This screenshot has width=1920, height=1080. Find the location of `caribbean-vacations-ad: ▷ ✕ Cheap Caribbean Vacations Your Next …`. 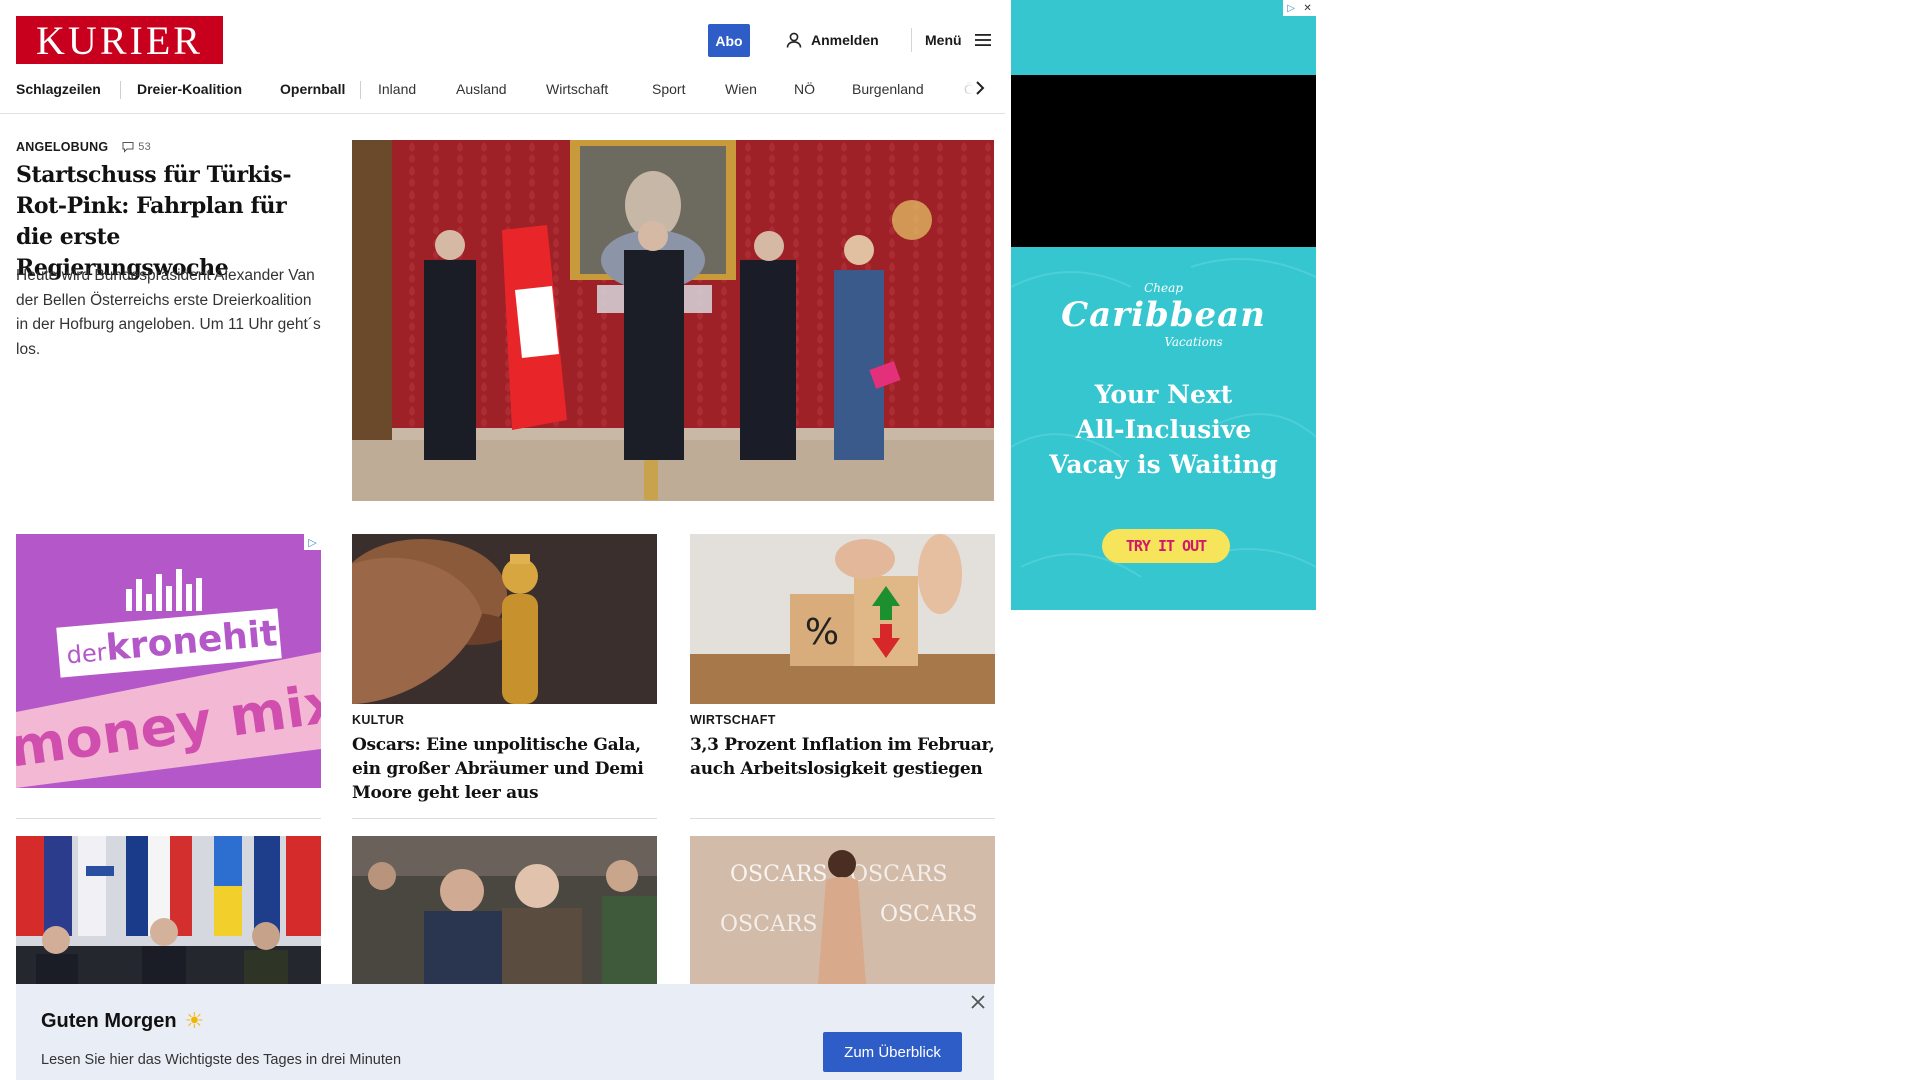

caribbean-vacations-ad: ▷ ✕ Cheap Caribbean Vacations Your Next … is located at coordinates (1163, 305).